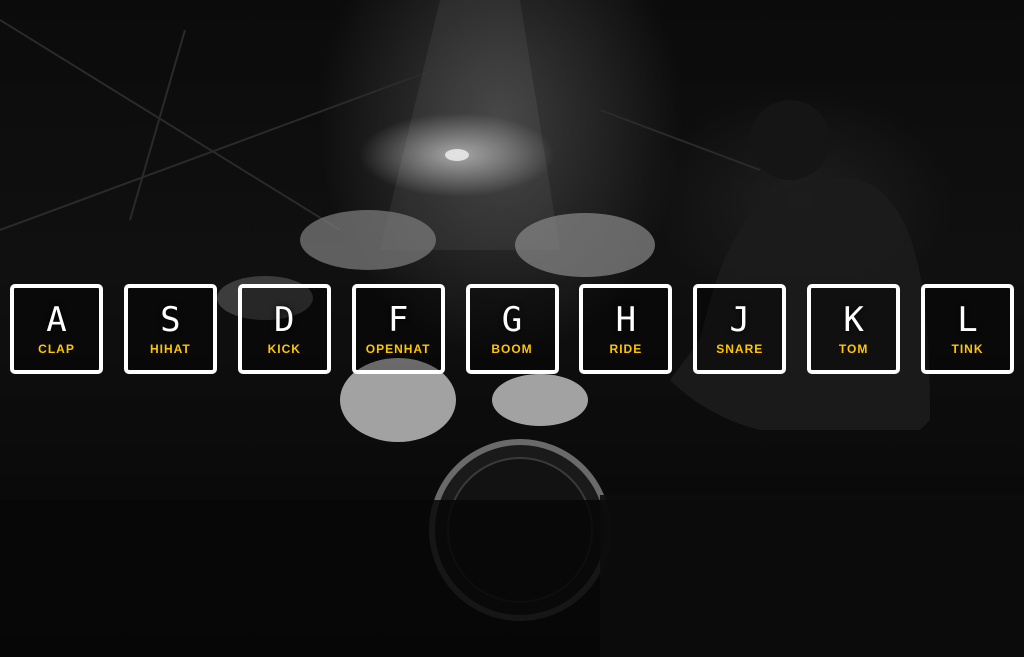  What do you see at coordinates (170, 349) in the screenshot?
I see `key-sound-label: HIHAT` at bounding box center [170, 349].